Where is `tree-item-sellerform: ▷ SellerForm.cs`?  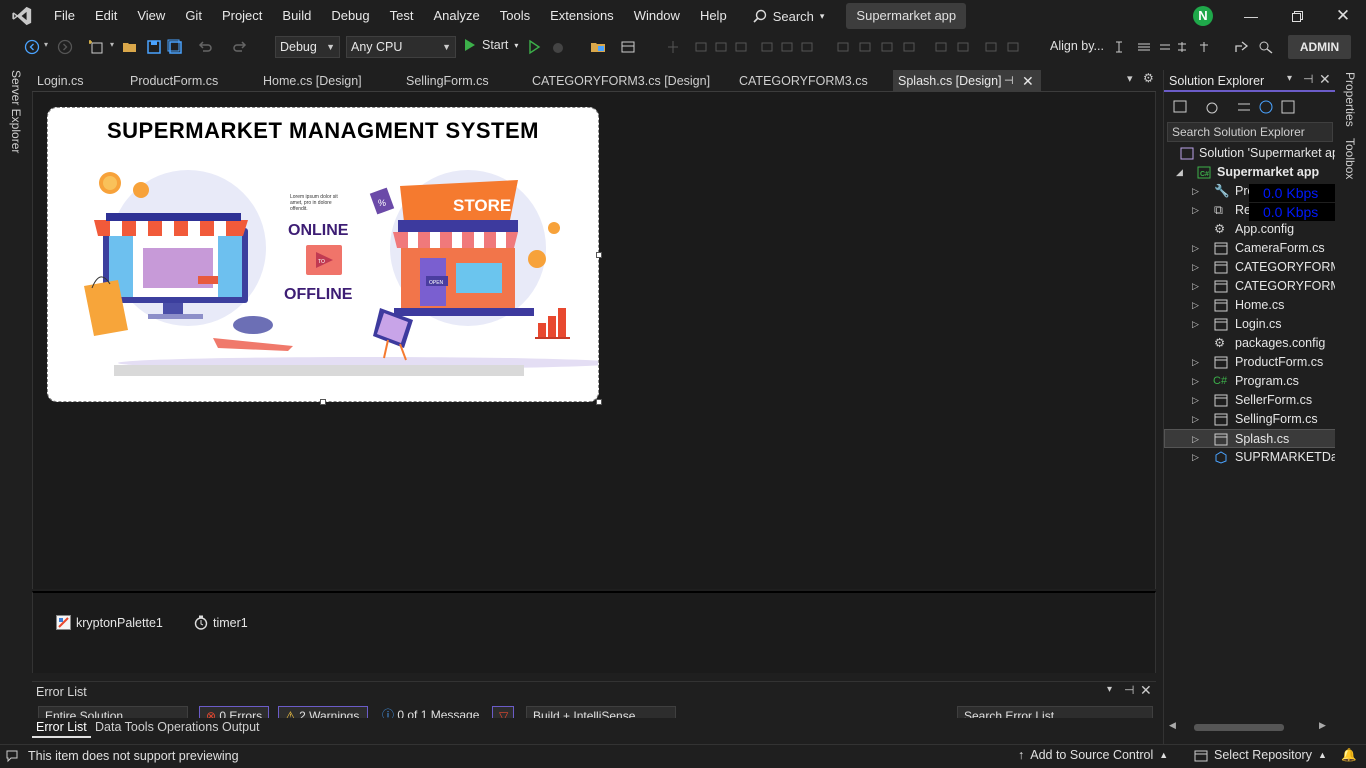
tree-item-sellerform: ▷ SellerForm.cs is located at coordinates (1250, 400).